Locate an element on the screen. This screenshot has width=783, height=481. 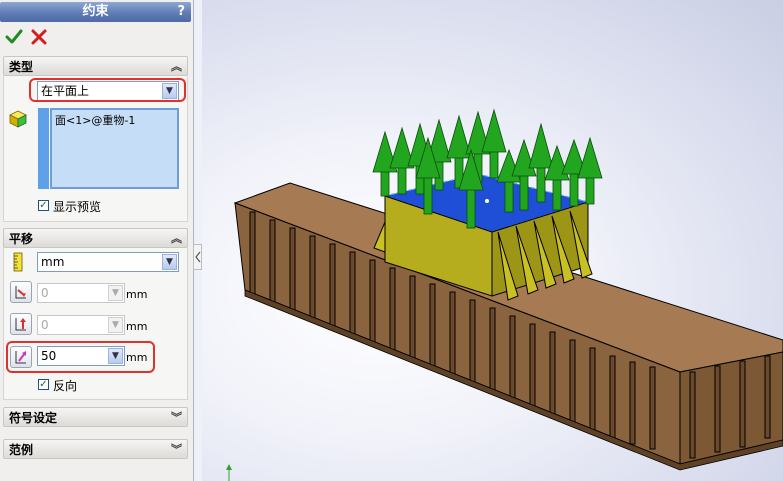
type-section-header: 类型 ︽ is located at coordinates (95, 66).